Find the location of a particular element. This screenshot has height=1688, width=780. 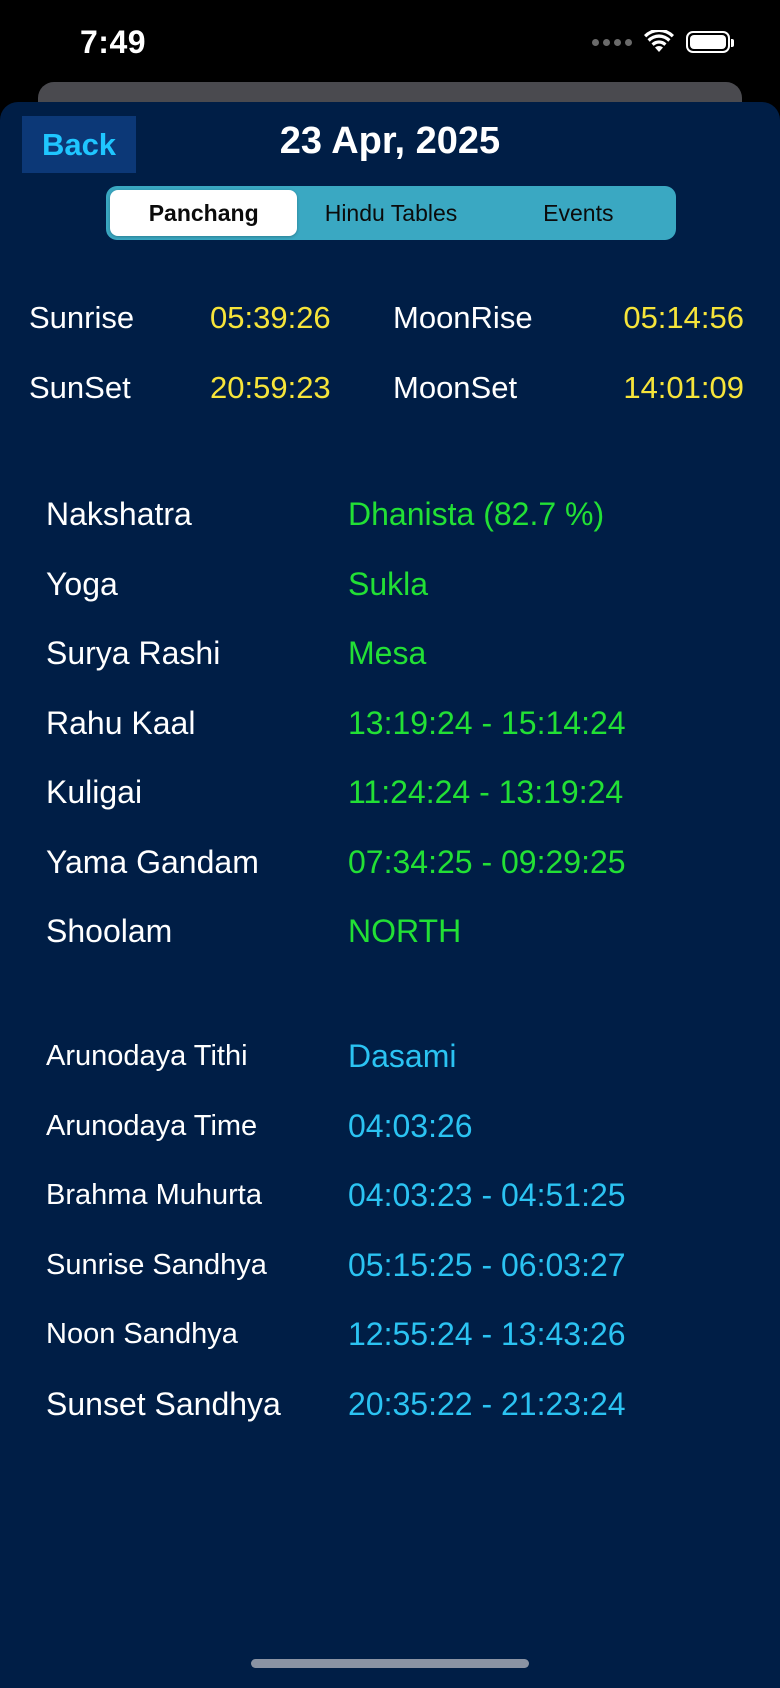

timing-row-arunodaya-time: Arunodaya Time 04:03:26 is located at coordinates (396, 1133).